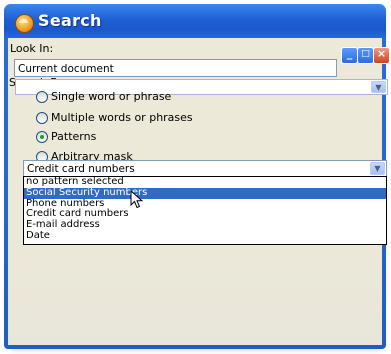 This screenshot has height=354, width=391. What do you see at coordinates (24, 23) in the screenshot?
I see `app-icon` at bounding box center [24, 23].